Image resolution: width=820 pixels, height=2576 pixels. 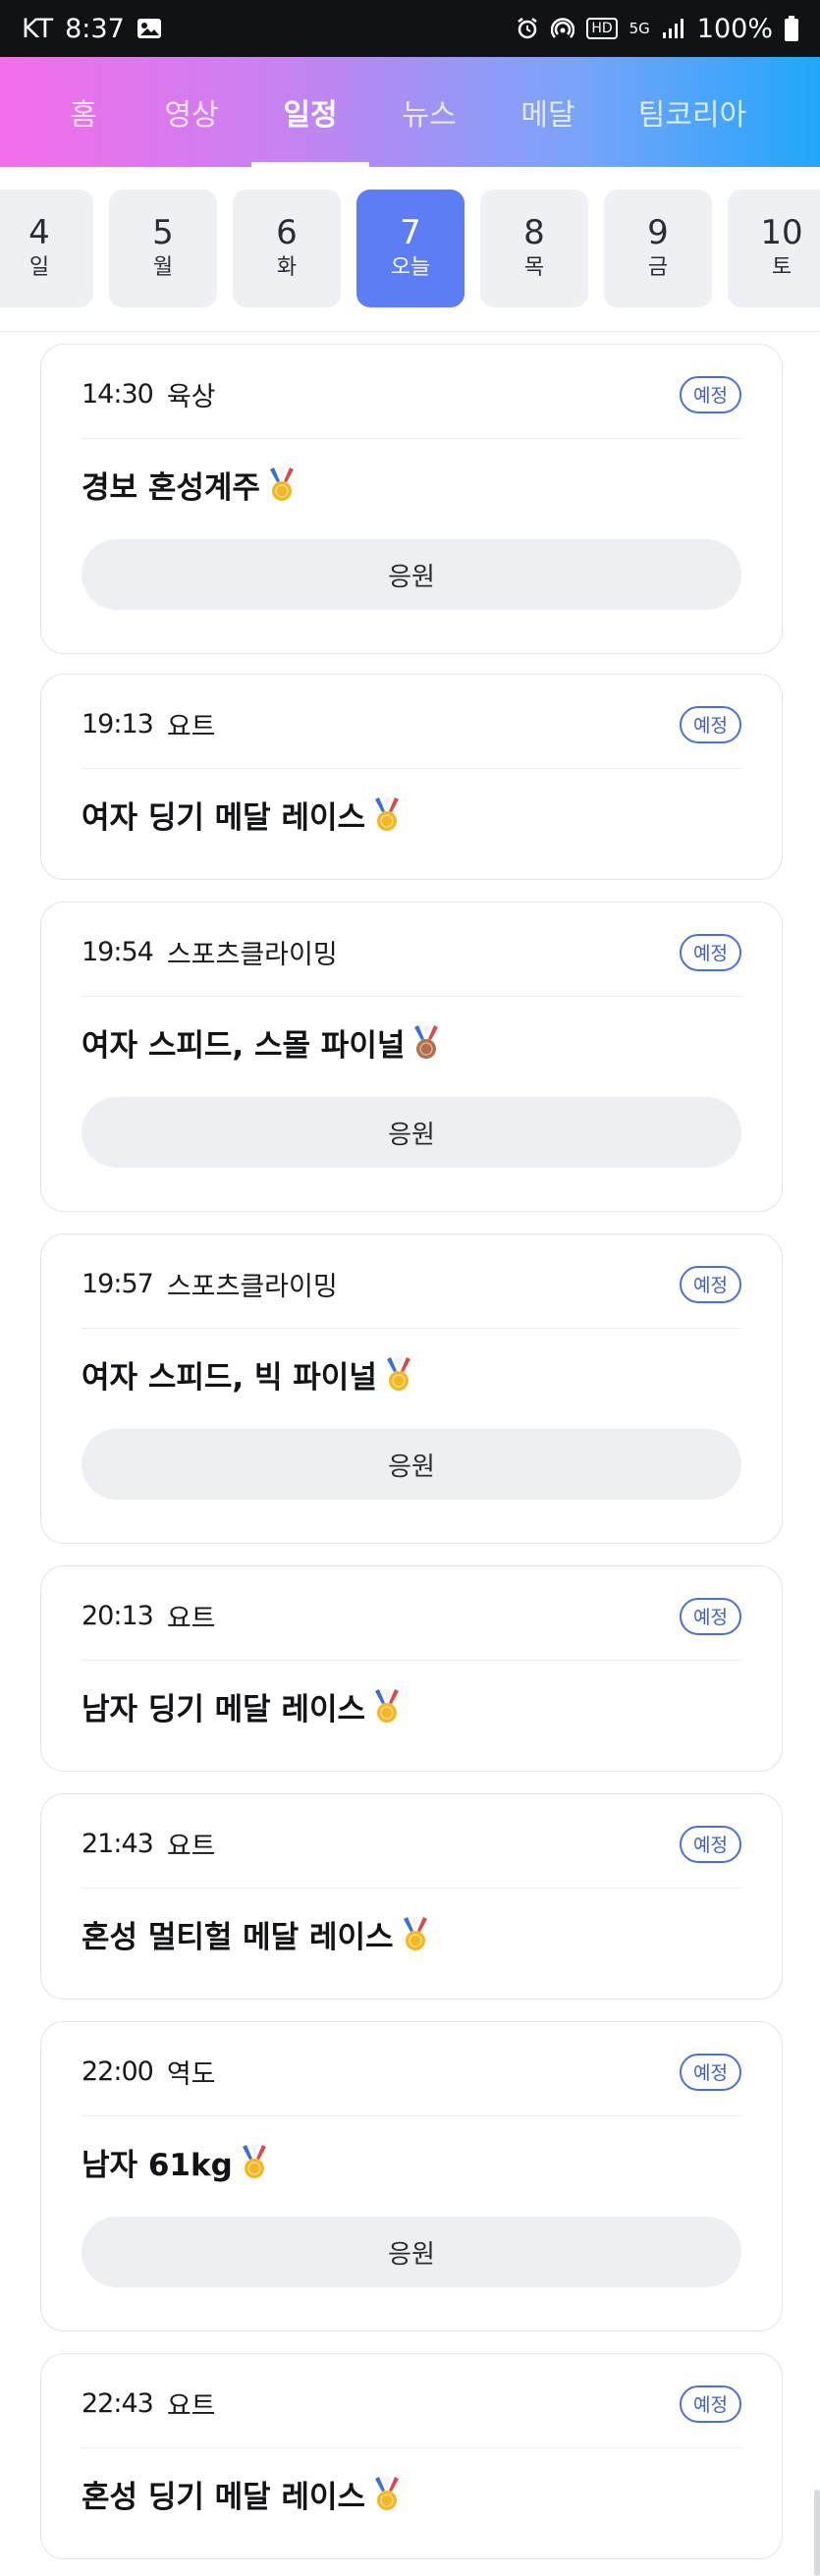 I want to click on event-title-row: 여자 딩기 메달 레이스, so click(x=241, y=815).